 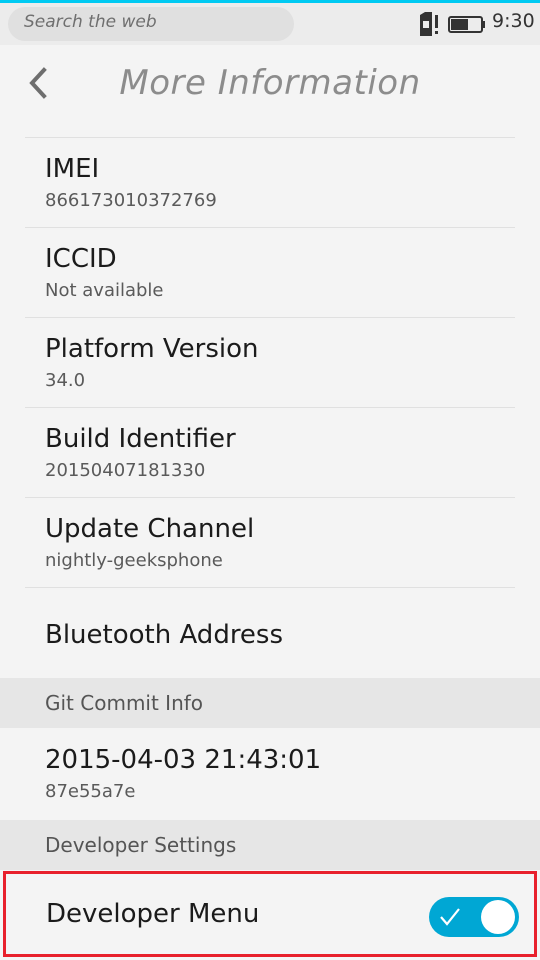 What do you see at coordinates (81, 259) in the screenshot?
I see `list-item-title: ICCID` at bounding box center [81, 259].